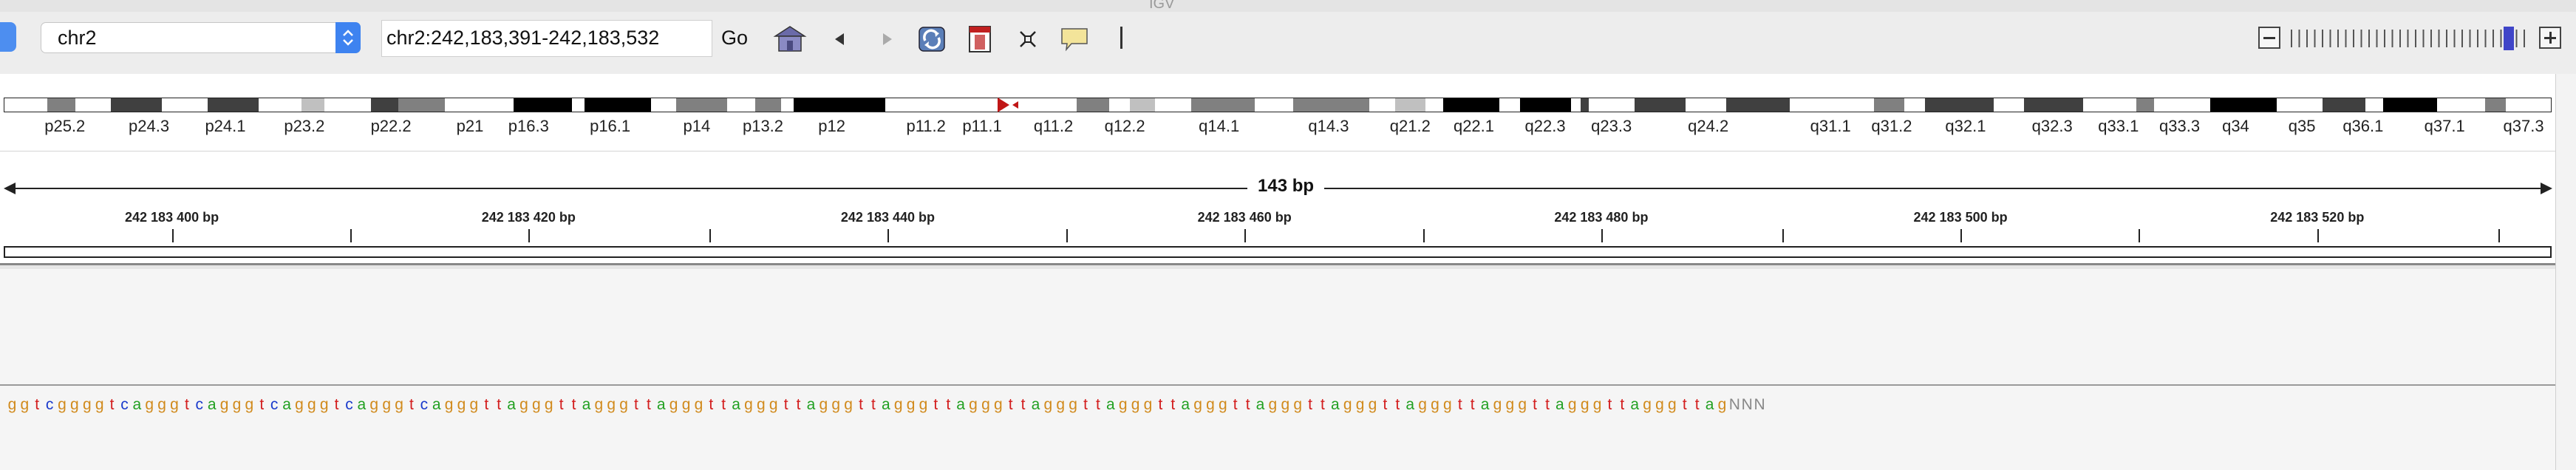 This screenshot has width=2576, height=470. What do you see at coordinates (931, 39) in the screenshot?
I see `refresh-icon` at bounding box center [931, 39].